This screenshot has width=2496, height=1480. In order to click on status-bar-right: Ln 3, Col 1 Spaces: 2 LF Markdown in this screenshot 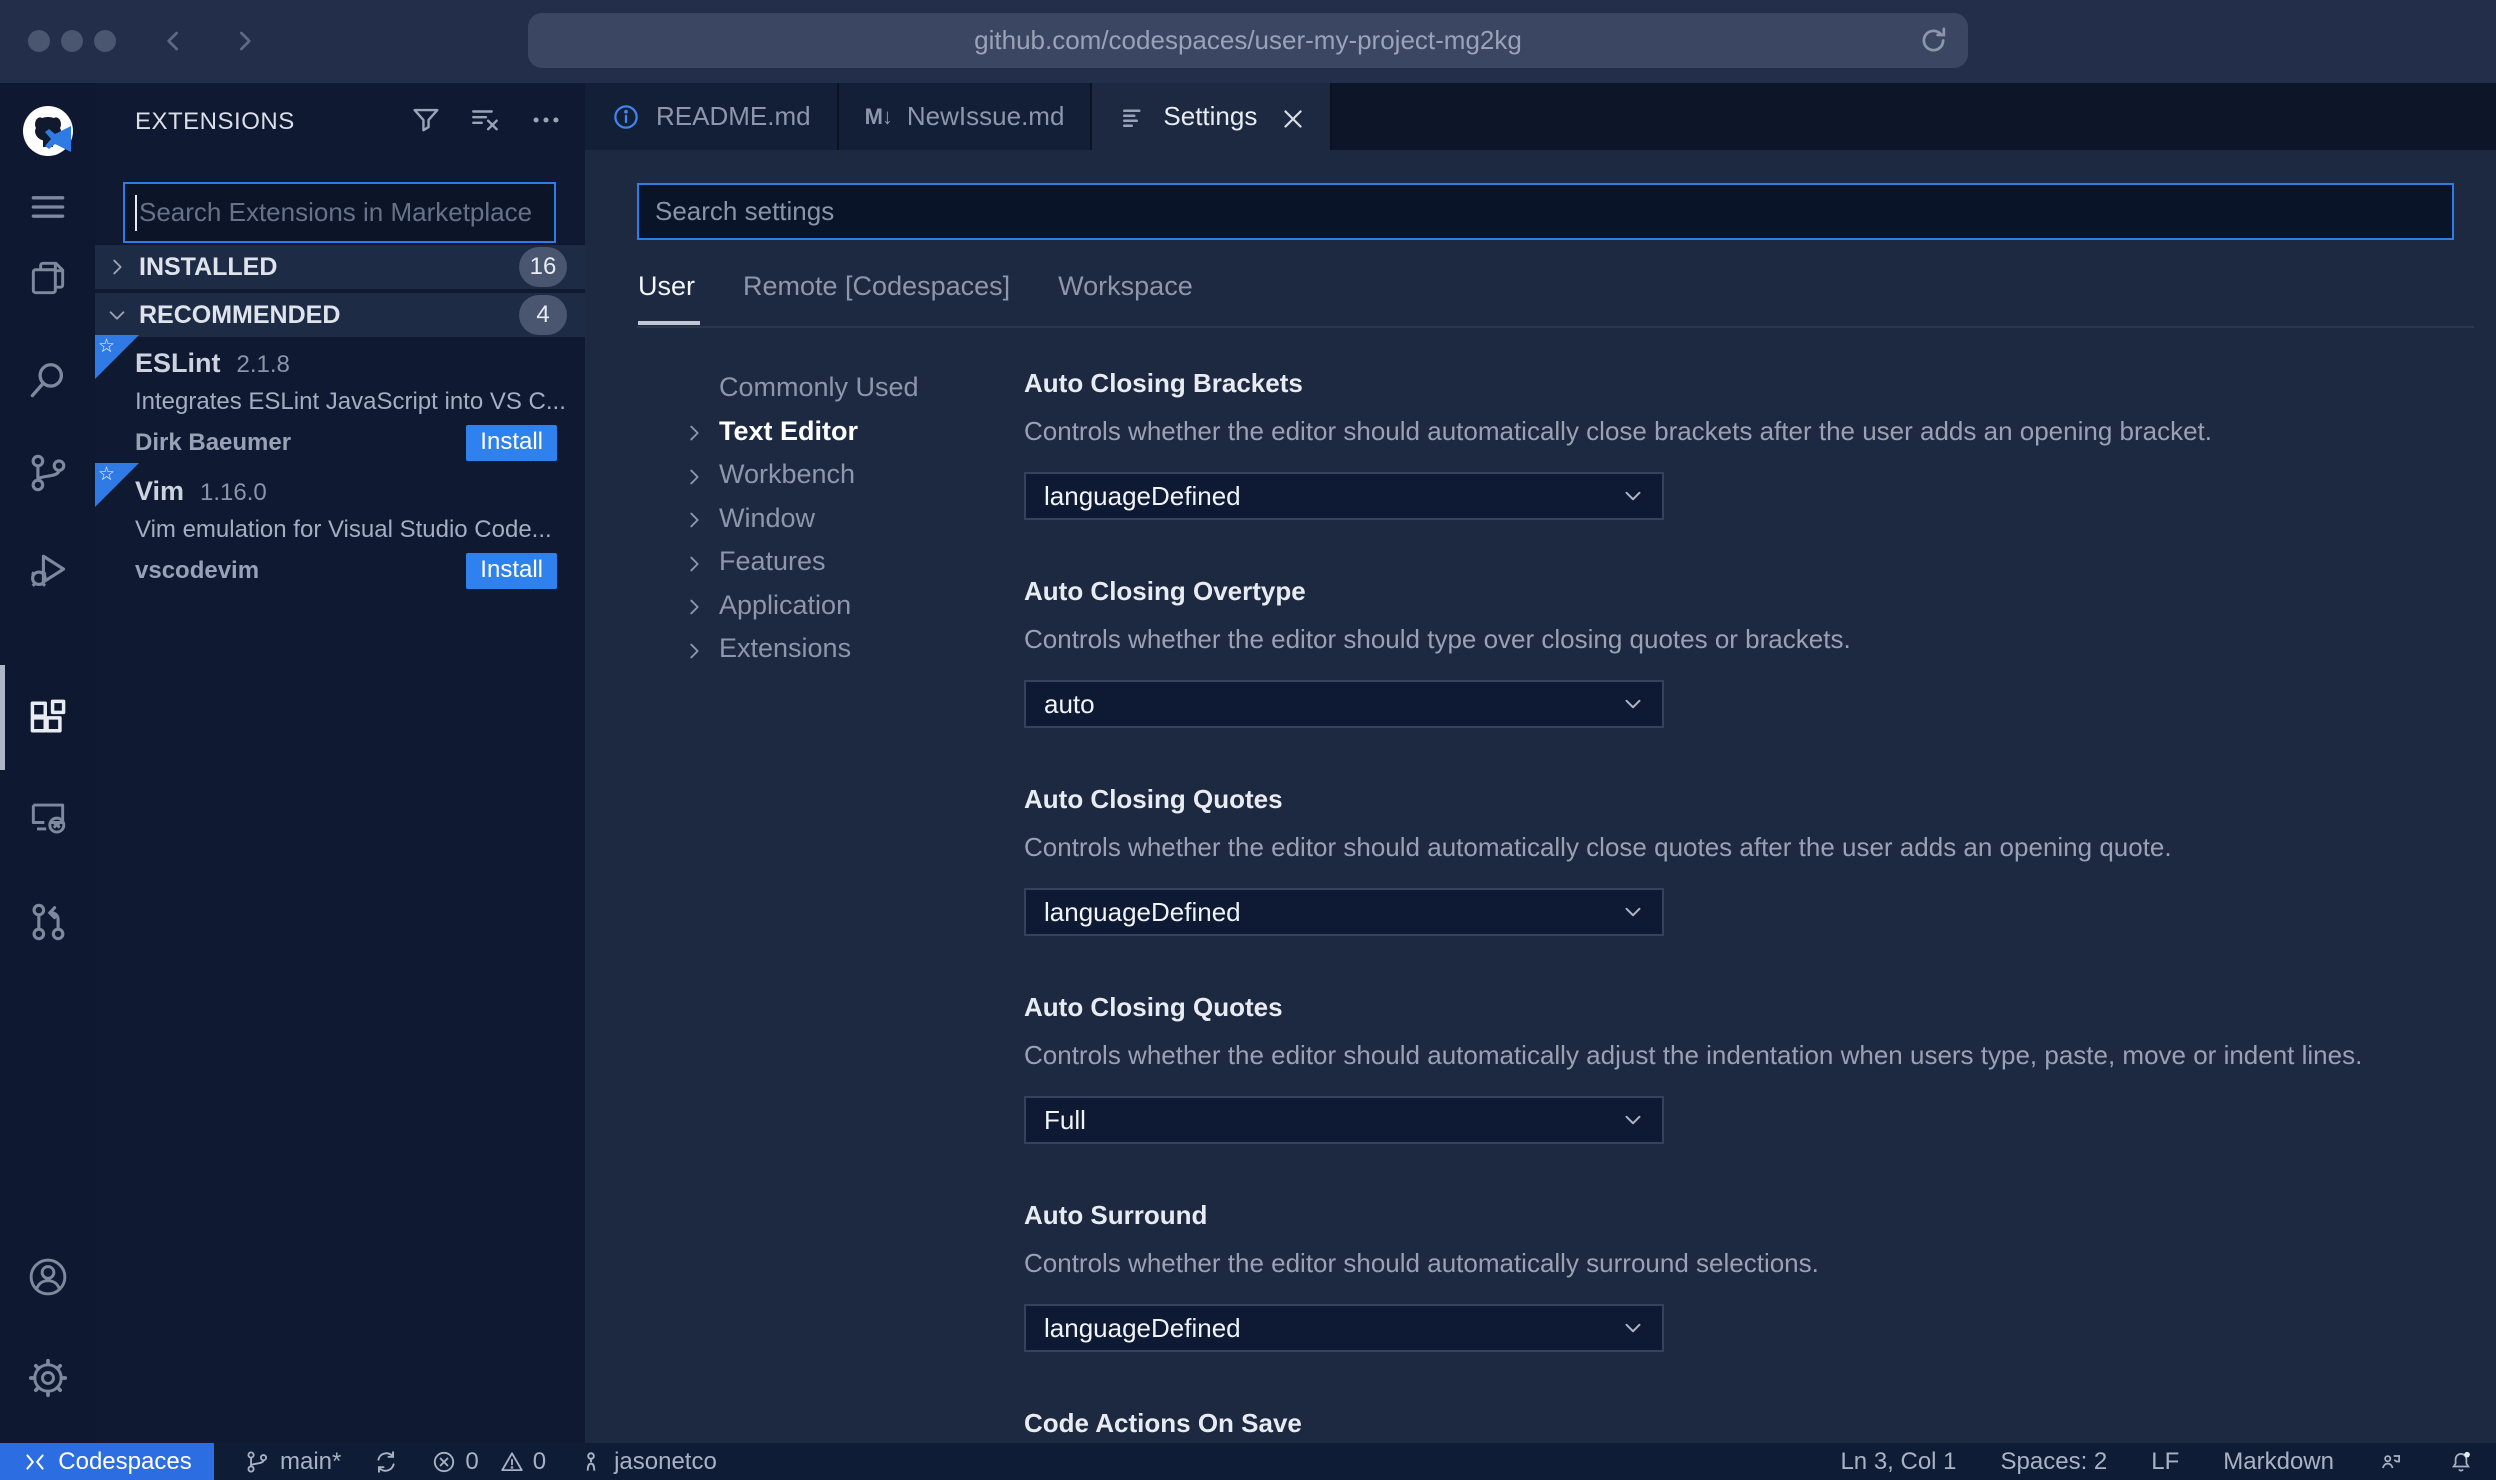, I will do `click(2157, 1462)`.